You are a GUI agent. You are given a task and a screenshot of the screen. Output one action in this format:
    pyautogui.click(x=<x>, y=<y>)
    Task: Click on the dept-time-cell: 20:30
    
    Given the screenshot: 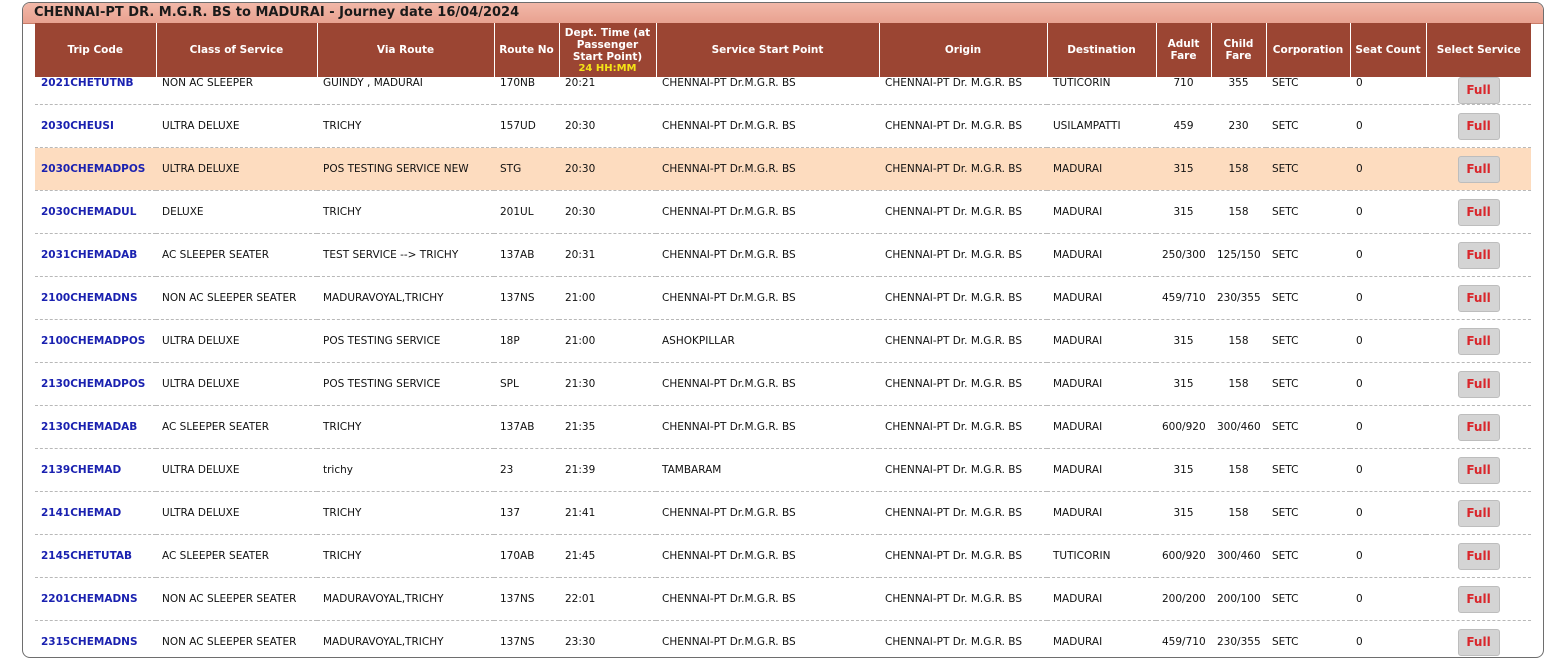 What is the action you would take?
    pyautogui.click(x=607, y=212)
    